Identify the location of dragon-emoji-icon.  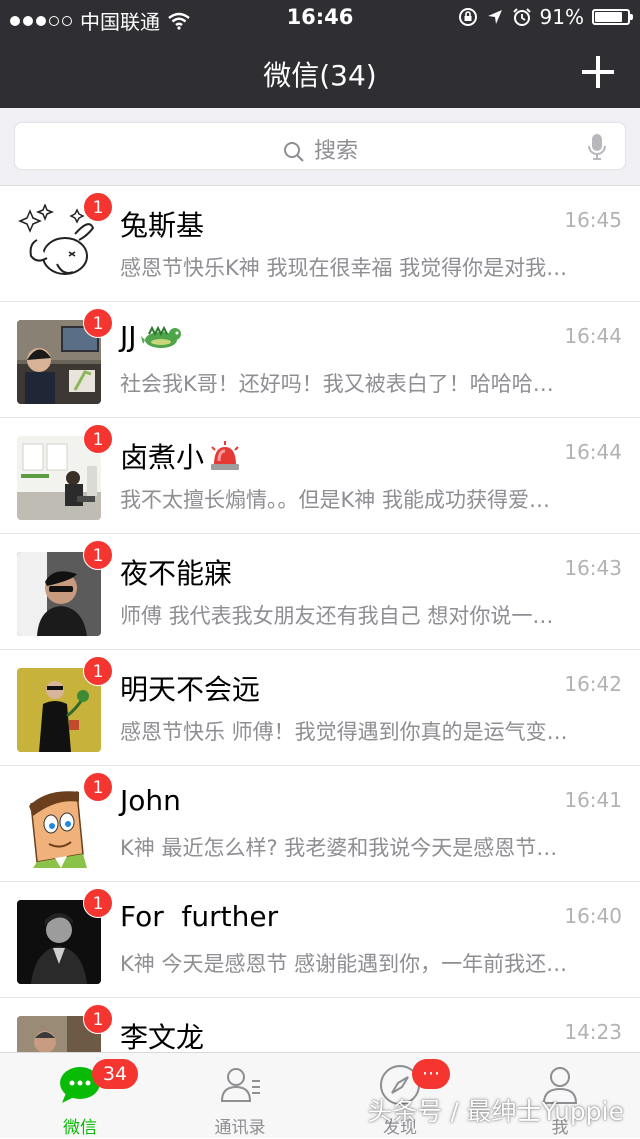
(160, 336).